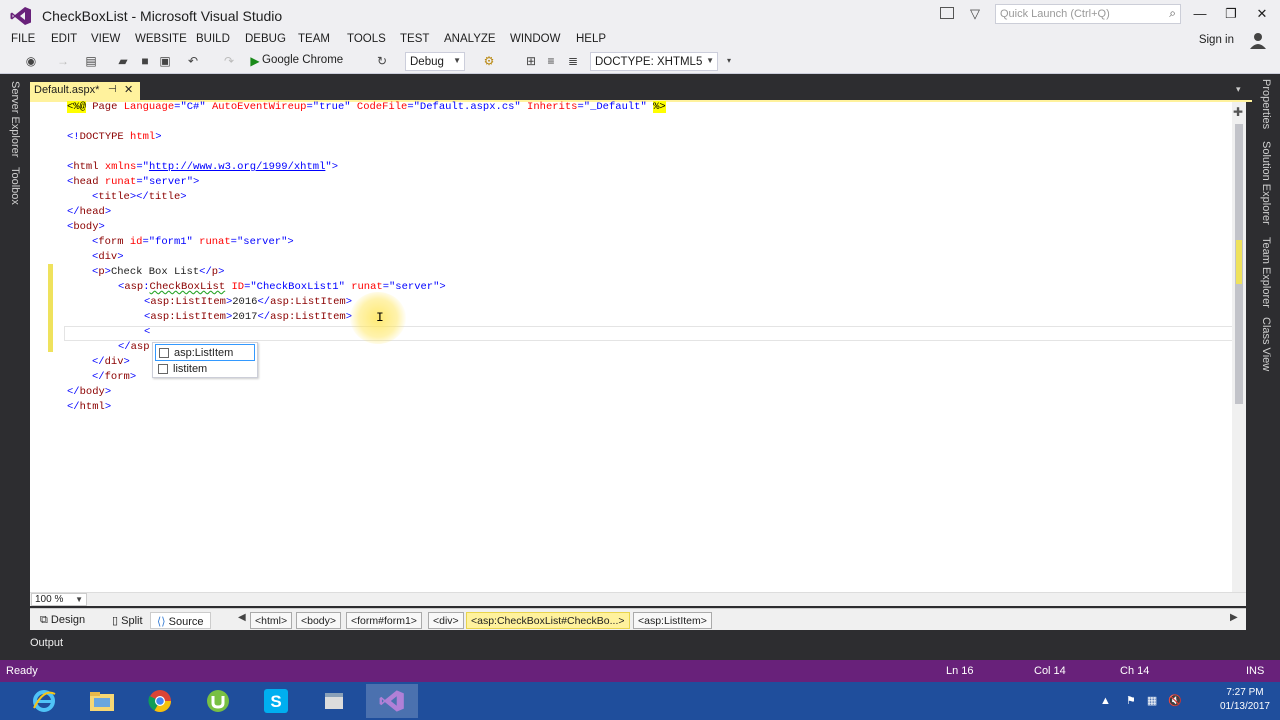  What do you see at coordinates (1105, 701) in the screenshot?
I see `tray-expand-icon: ▲` at bounding box center [1105, 701].